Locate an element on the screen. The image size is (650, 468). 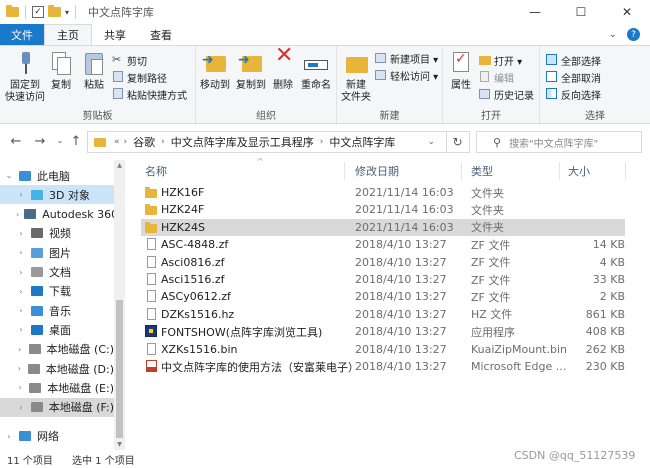
nav-scrollbar: ▲ ▼ is located at coordinates (119, 305).